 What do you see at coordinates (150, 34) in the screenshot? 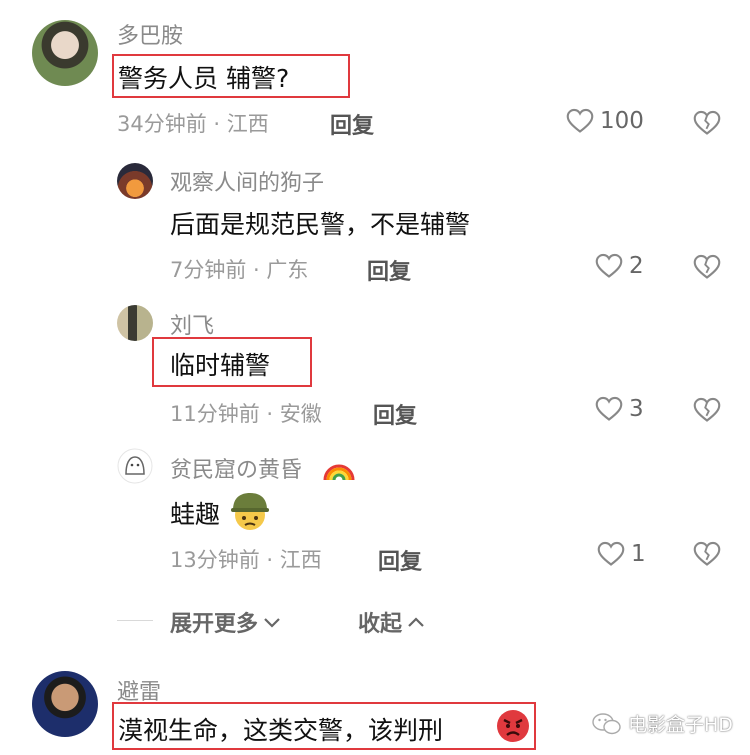
I see `commenter-name: 多巴胺` at bounding box center [150, 34].